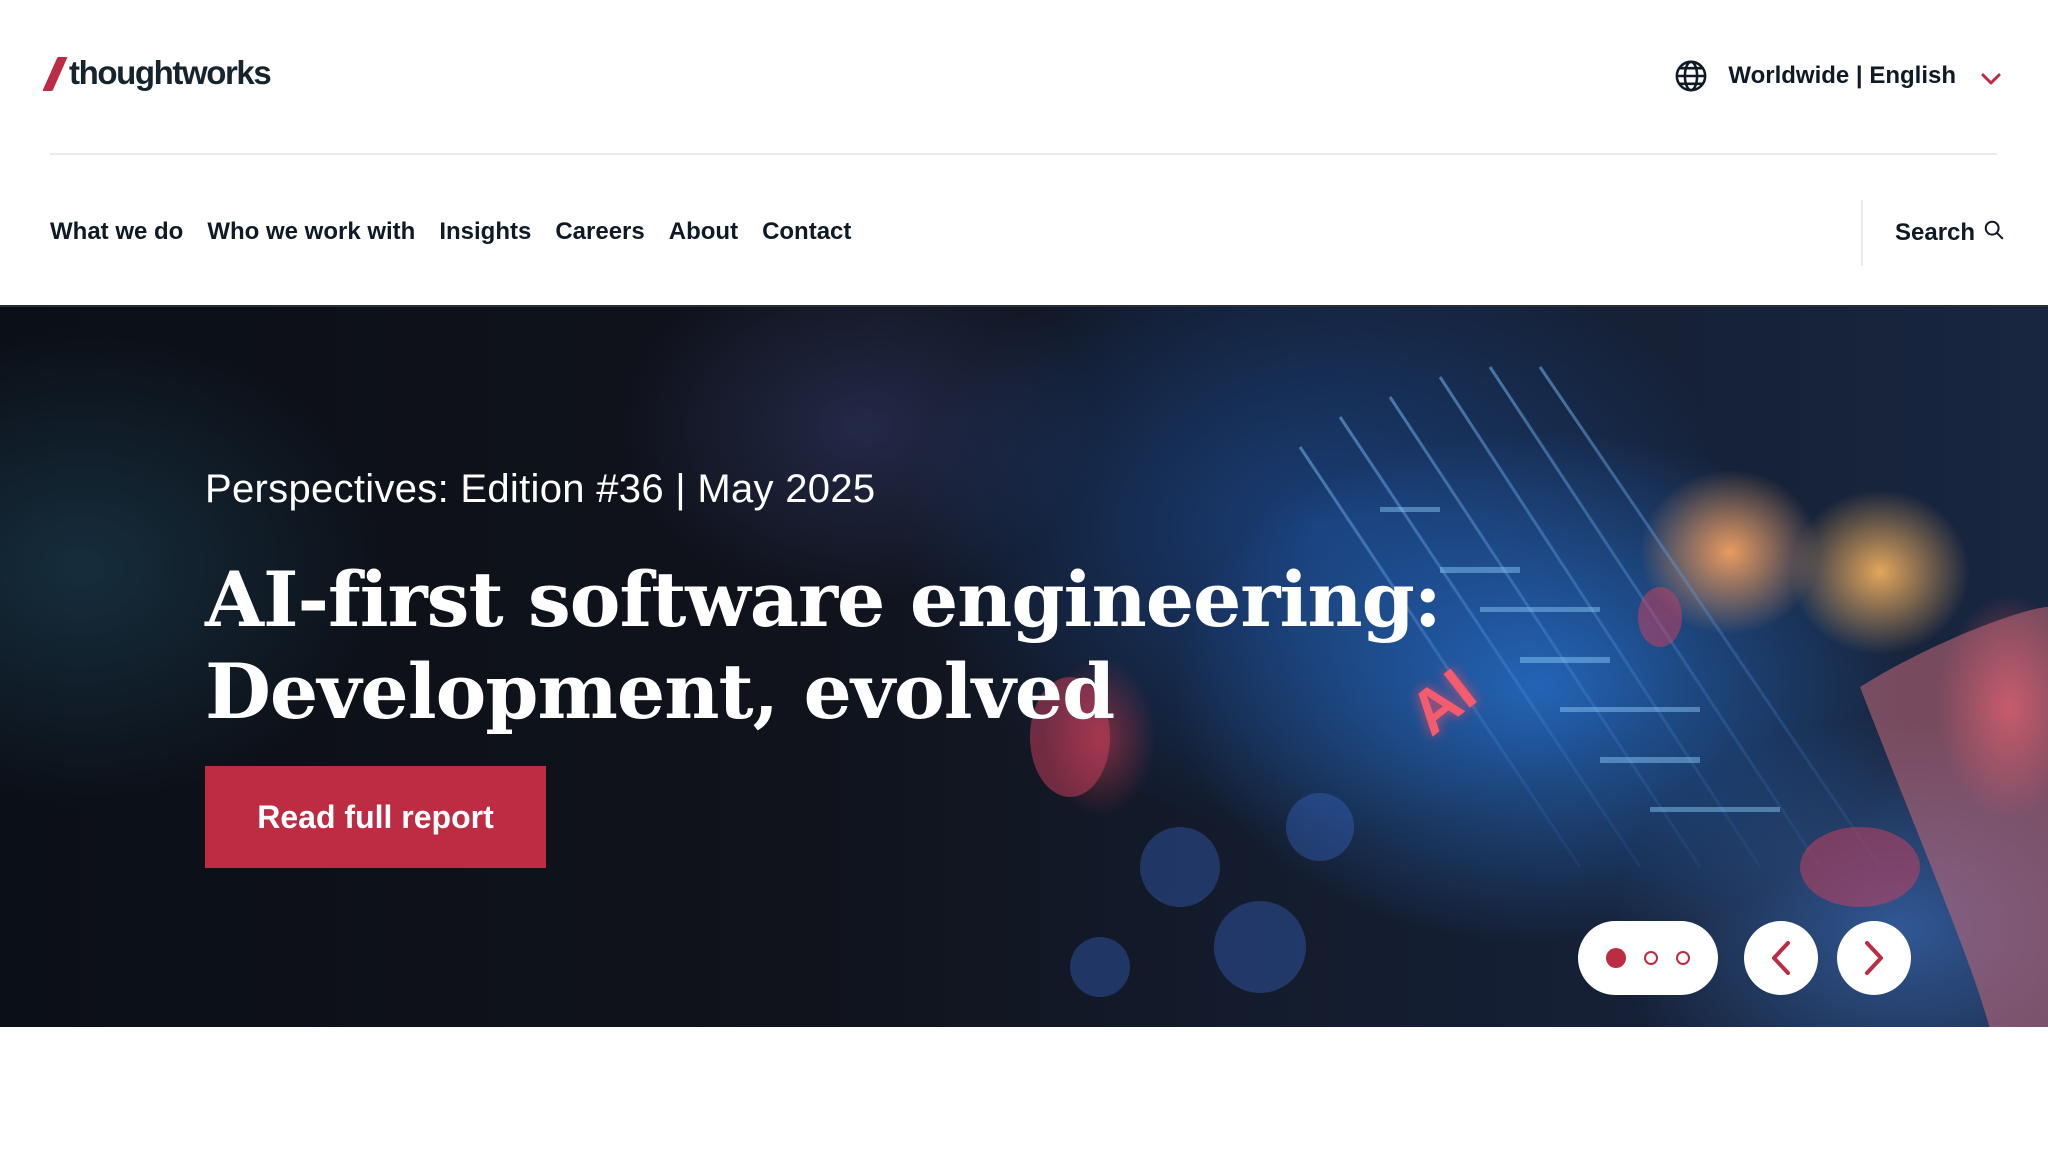  What do you see at coordinates (55, 74) in the screenshot?
I see `logo-slash-icon` at bounding box center [55, 74].